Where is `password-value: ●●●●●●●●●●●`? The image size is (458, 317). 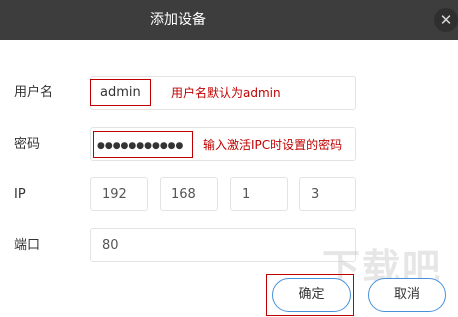
password-value: ●●●●●●●●●●● is located at coordinates (140, 146).